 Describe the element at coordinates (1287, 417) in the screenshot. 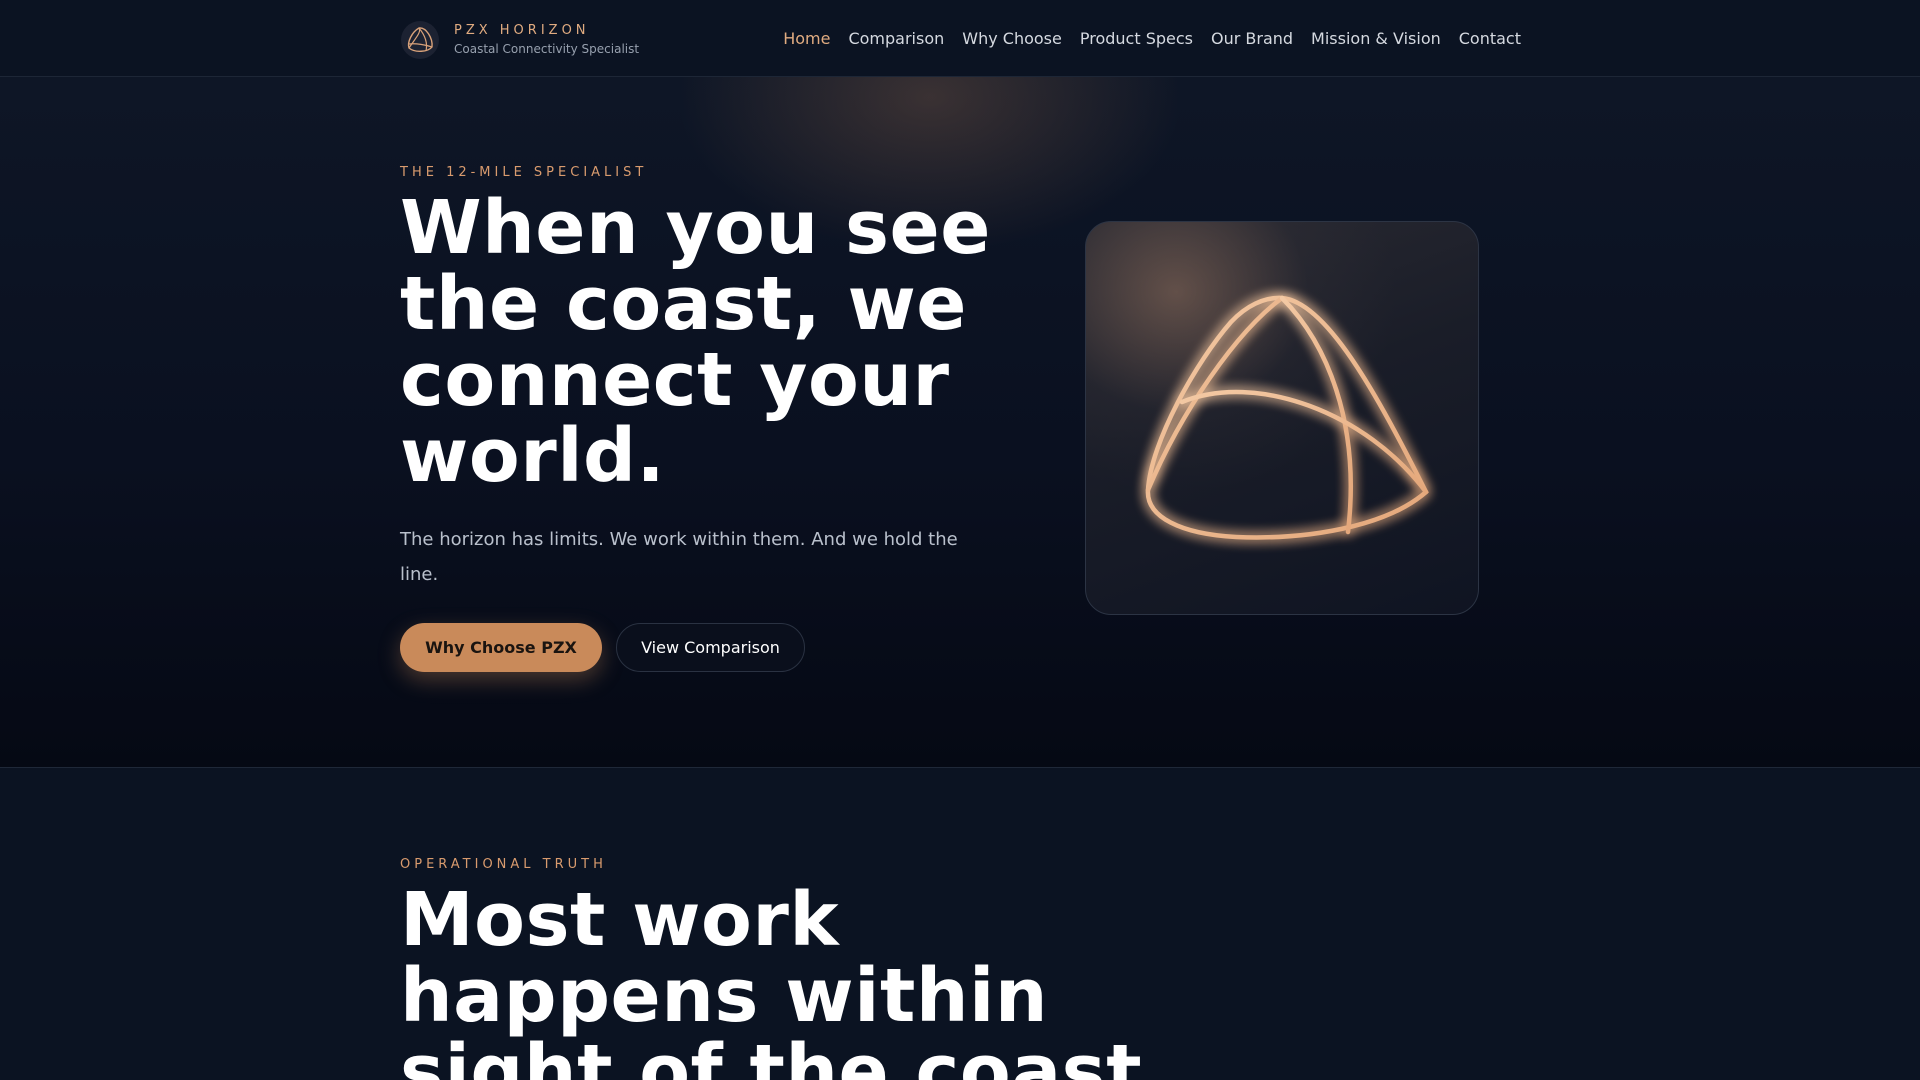

I see `tri-orbit-emblem-icon` at that location.